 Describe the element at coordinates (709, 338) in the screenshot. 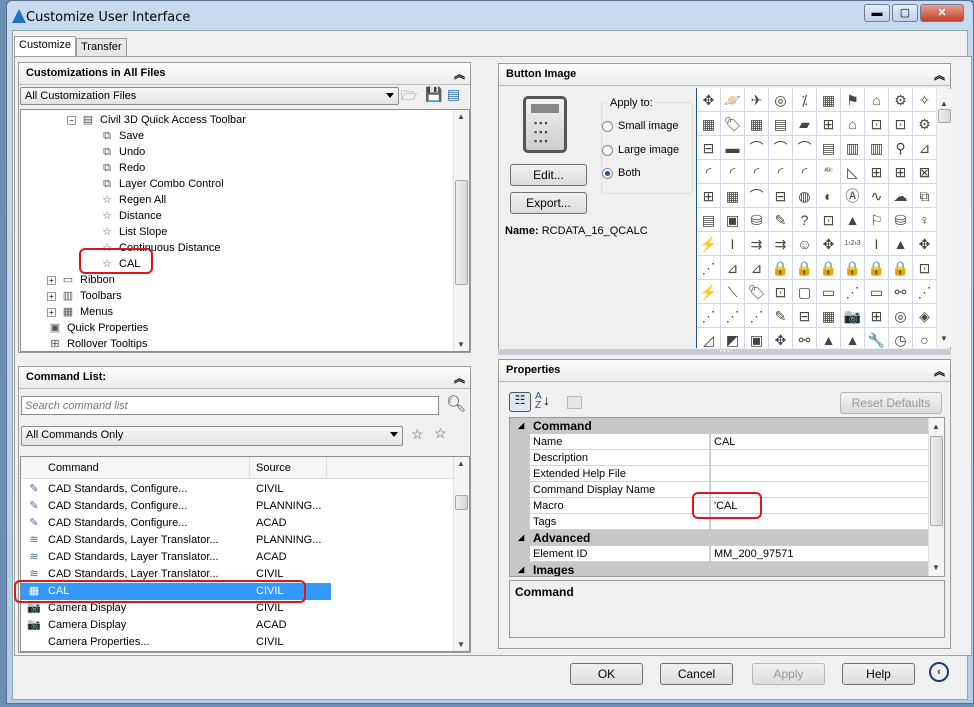

I see `button-image-option-icon: ◿` at that location.